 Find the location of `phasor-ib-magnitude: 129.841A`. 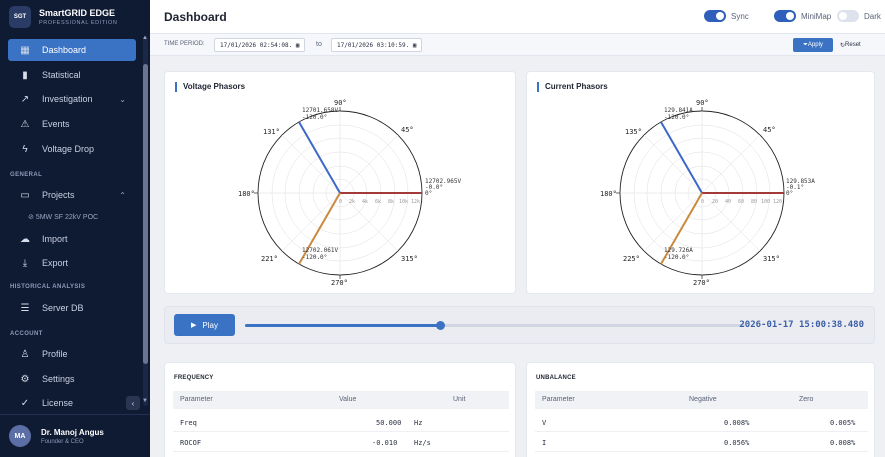

phasor-ib-magnitude: 129.841A is located at coordinates (678, 110).